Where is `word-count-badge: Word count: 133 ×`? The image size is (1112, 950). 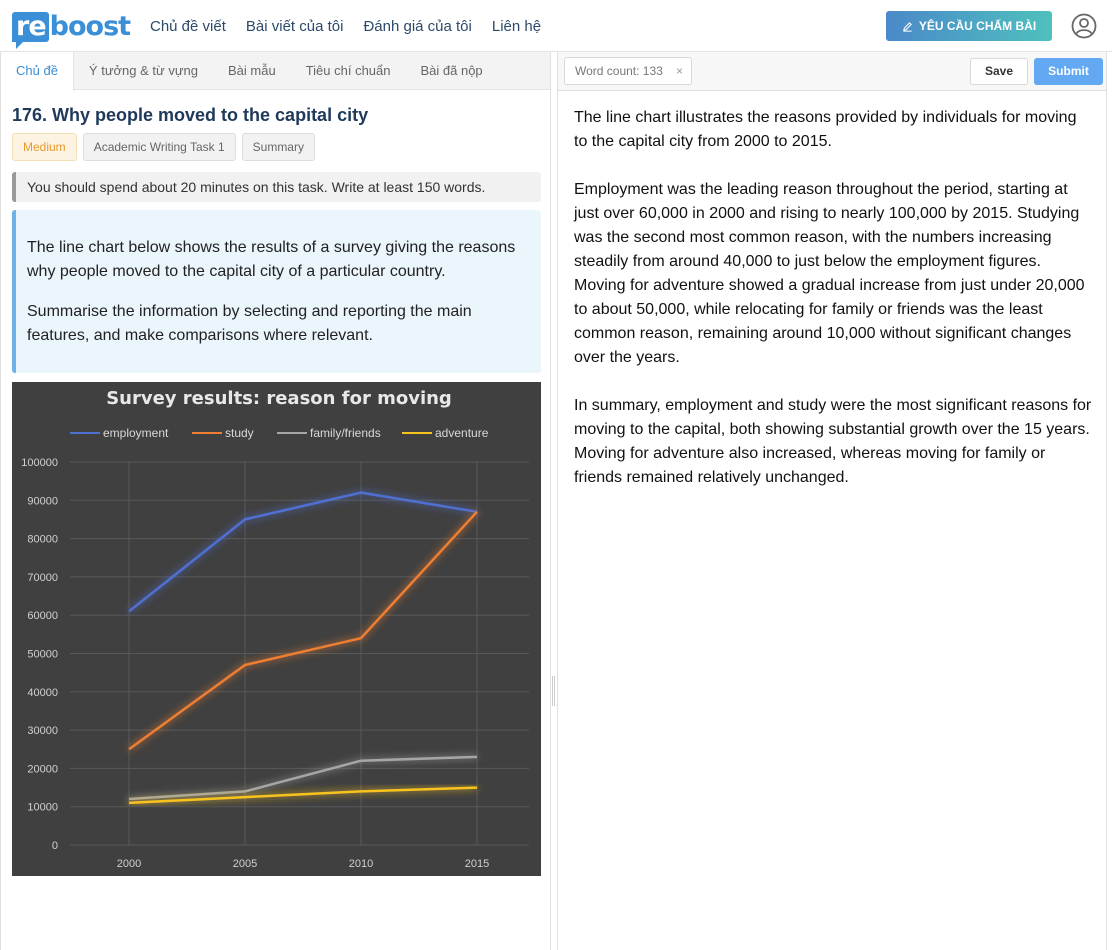 word-count-badge: Word count: 133 × is located at coordinates (628, 71).